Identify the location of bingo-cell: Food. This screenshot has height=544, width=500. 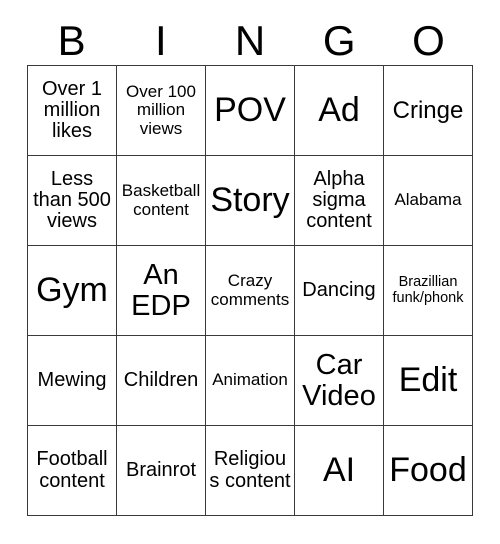
(428, 471).